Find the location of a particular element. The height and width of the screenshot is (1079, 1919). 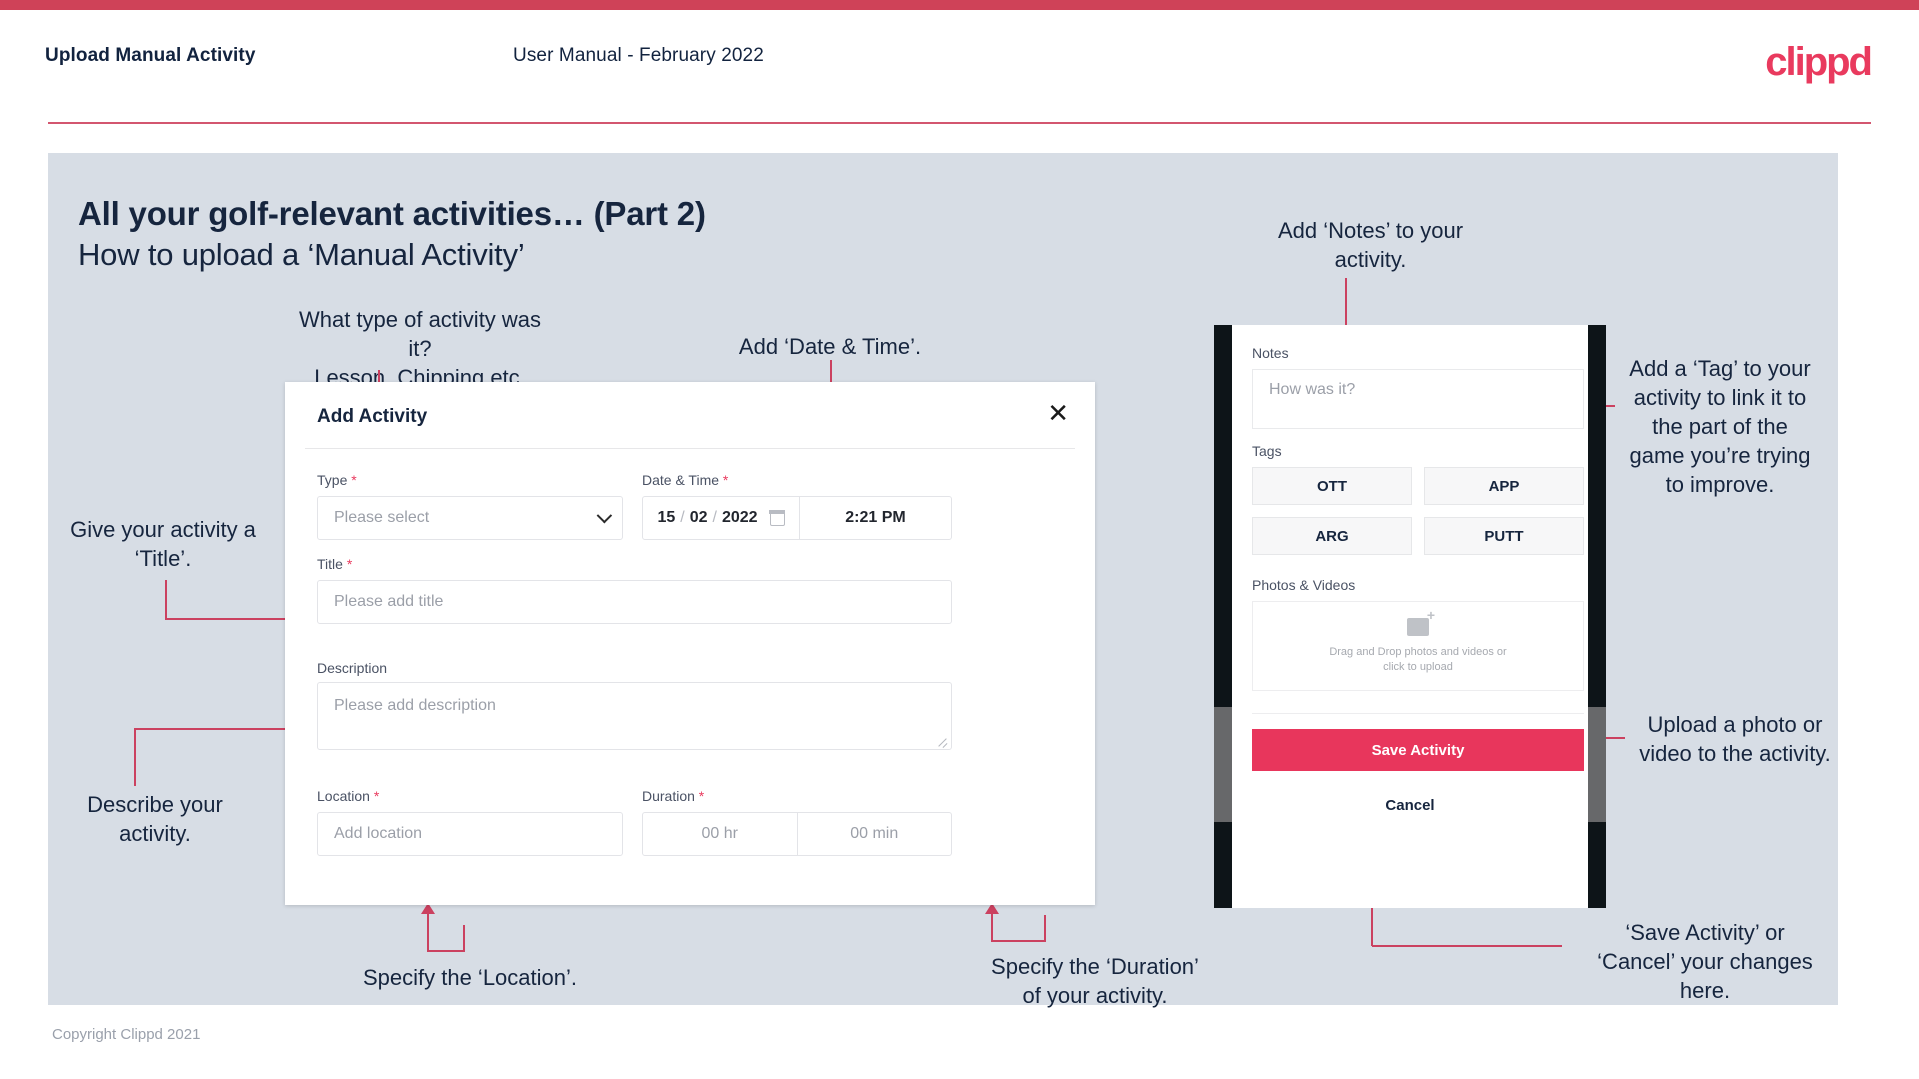

title-label: Title * is located at coordinates (334, 564).